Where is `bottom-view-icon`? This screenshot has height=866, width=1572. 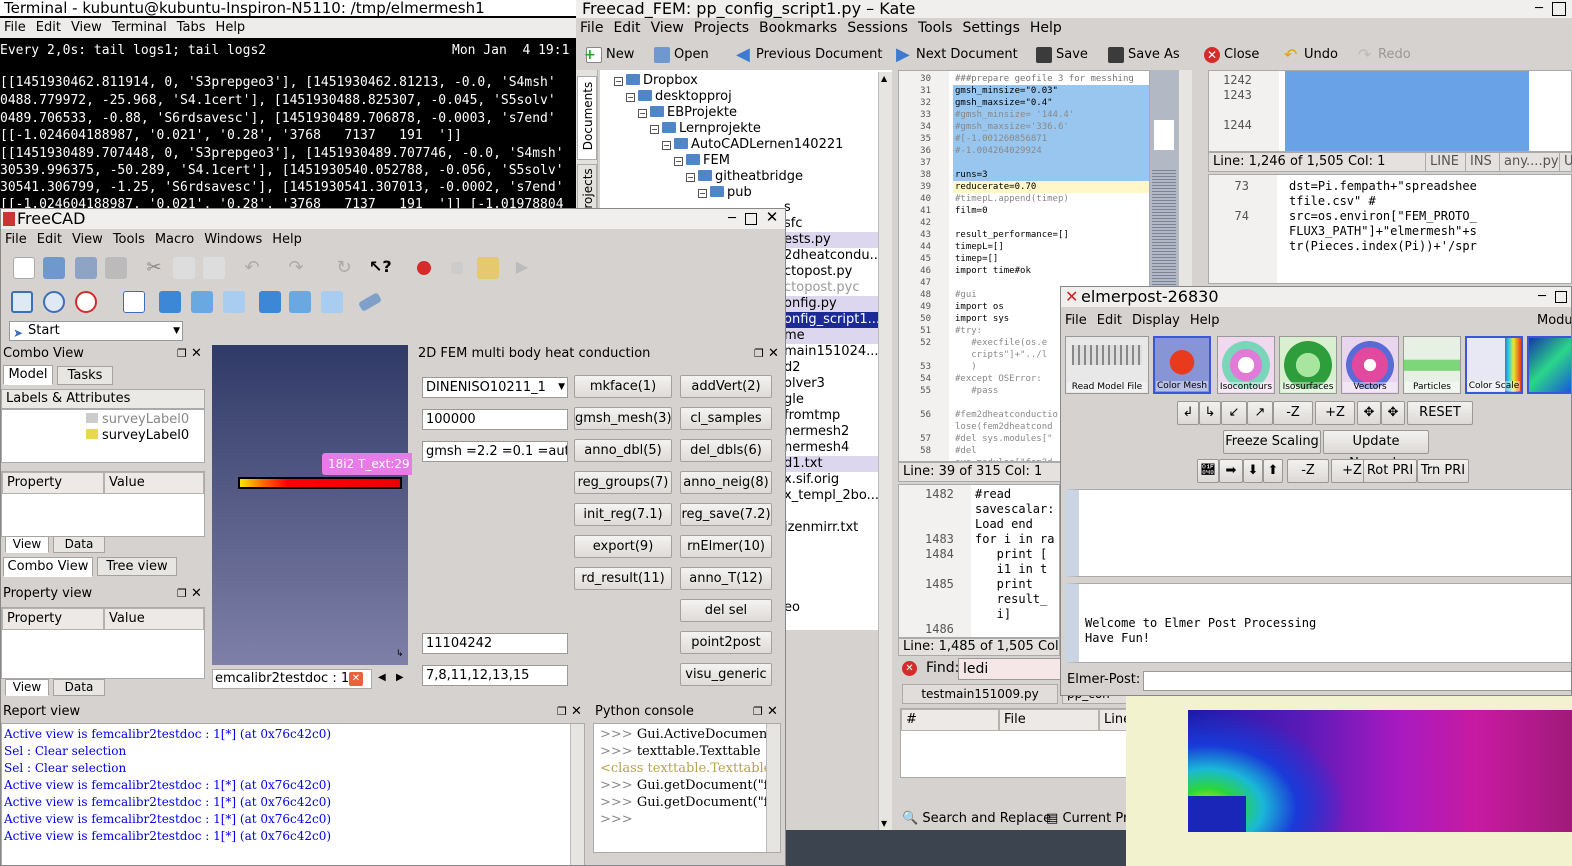
bottom-view-icon is located at coordinates (300, 302).